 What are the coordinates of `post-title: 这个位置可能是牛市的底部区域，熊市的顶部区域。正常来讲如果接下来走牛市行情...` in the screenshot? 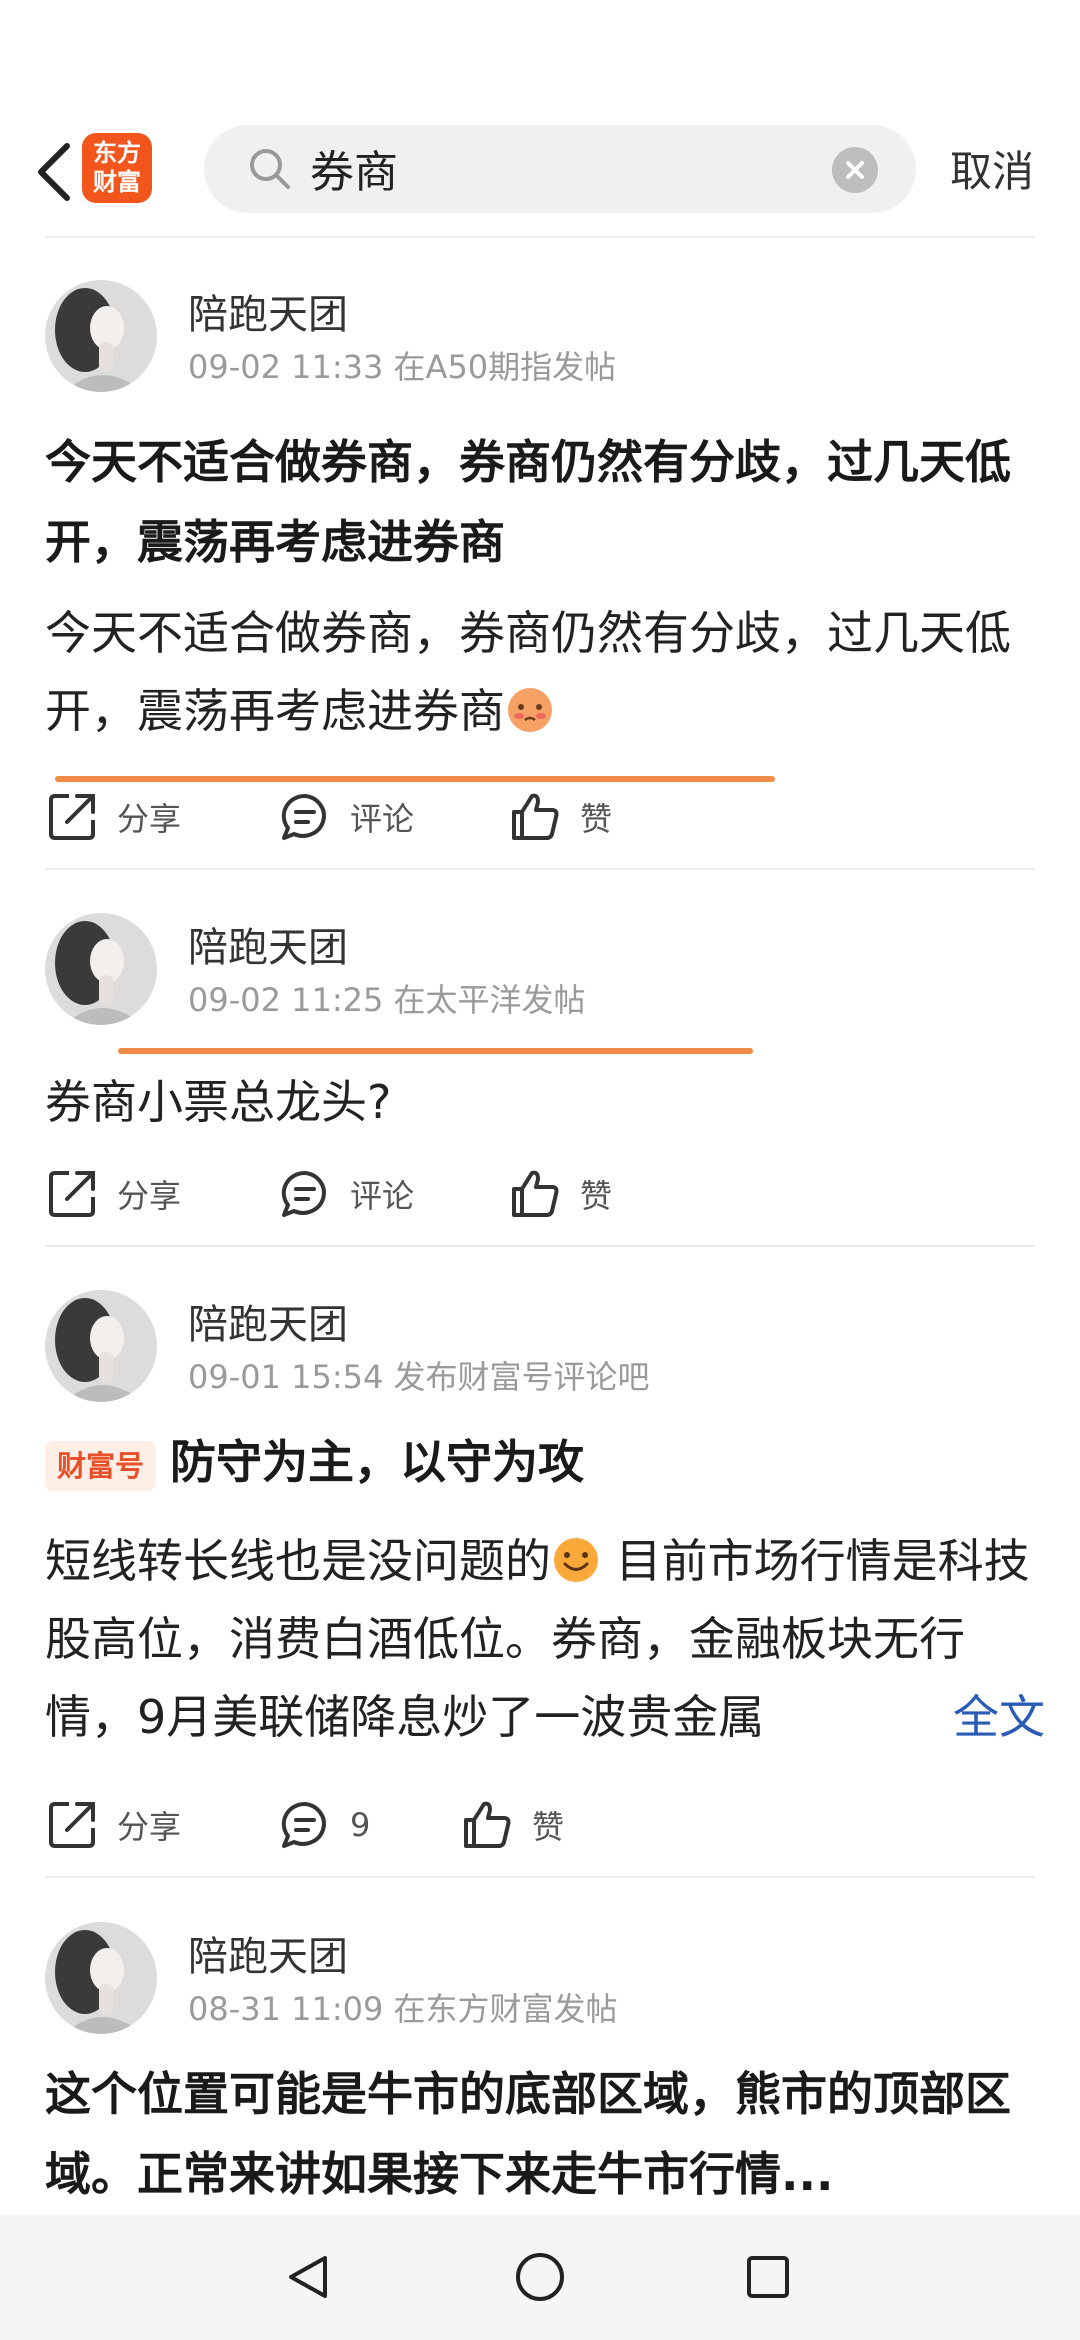 It's located at (545, 2134).